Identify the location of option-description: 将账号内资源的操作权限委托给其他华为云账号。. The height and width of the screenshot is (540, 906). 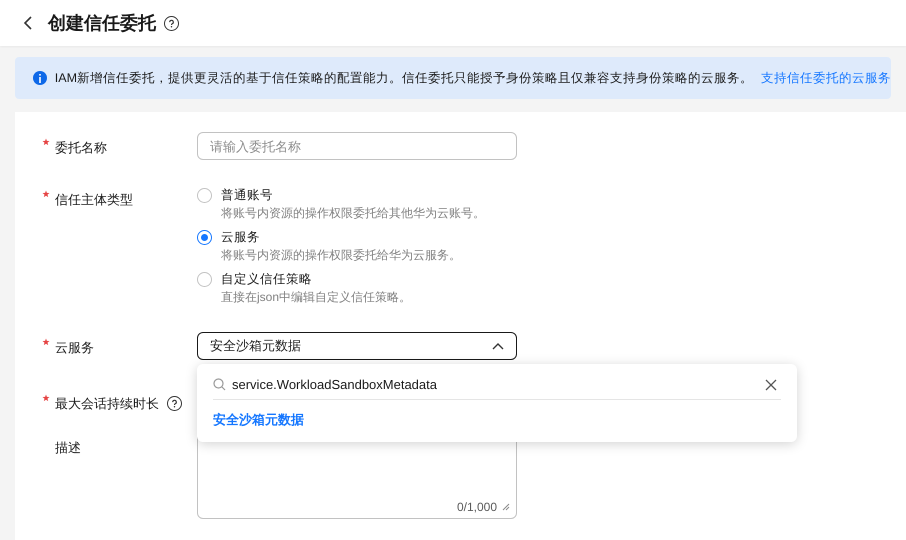
(353, 213).